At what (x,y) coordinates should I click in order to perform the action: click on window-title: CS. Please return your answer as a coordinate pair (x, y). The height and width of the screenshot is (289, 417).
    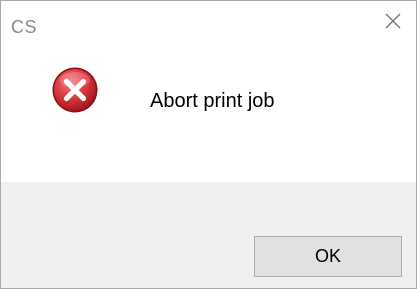
    Looking at the image, I should click on (24, 27).